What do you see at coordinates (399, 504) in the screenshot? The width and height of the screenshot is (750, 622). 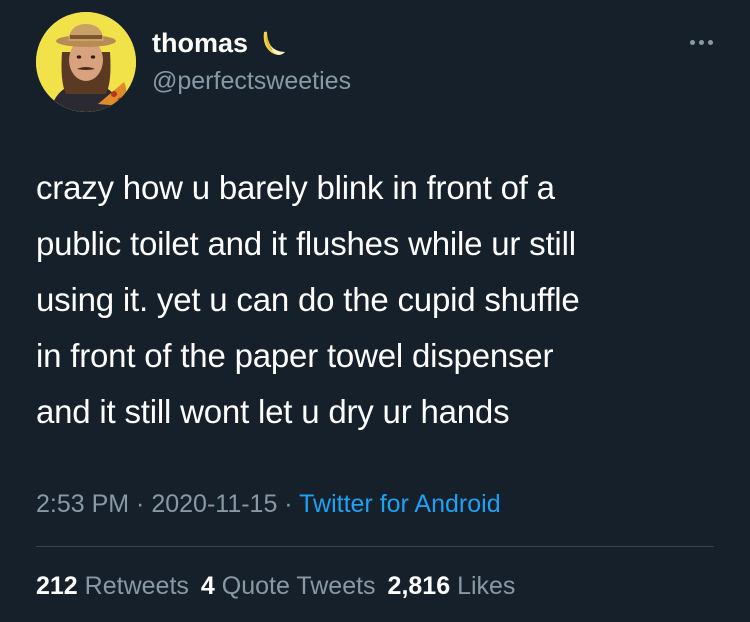 I see `tweet-source: Twitter for Android` at bounding box center [399, 504].